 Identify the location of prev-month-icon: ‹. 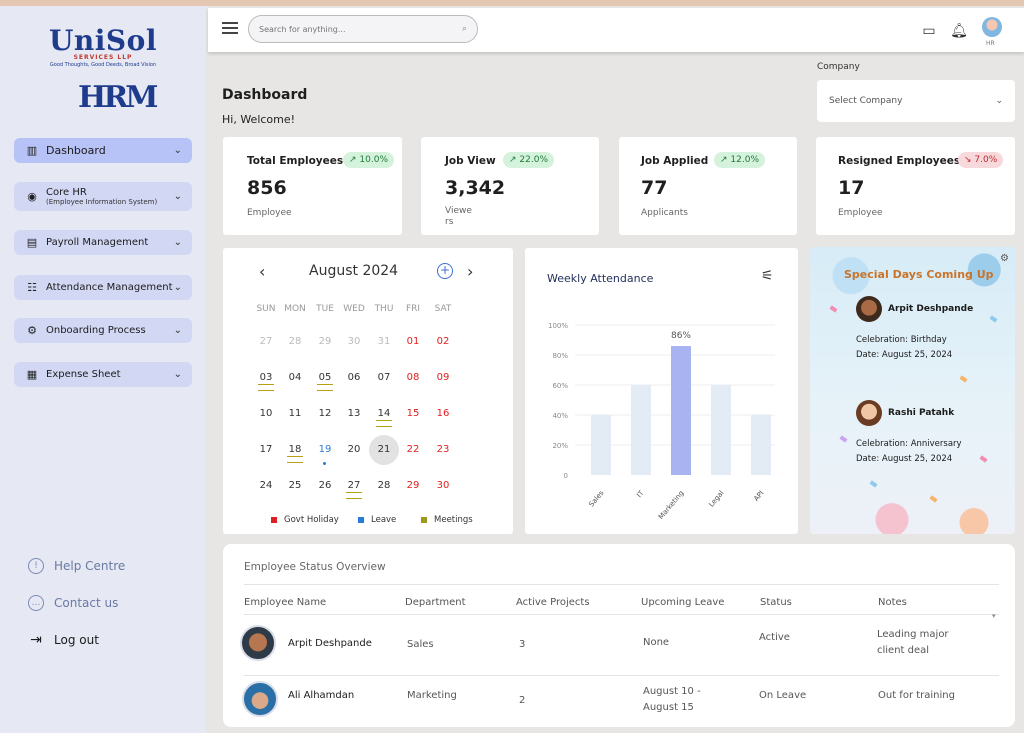
(262, 271).